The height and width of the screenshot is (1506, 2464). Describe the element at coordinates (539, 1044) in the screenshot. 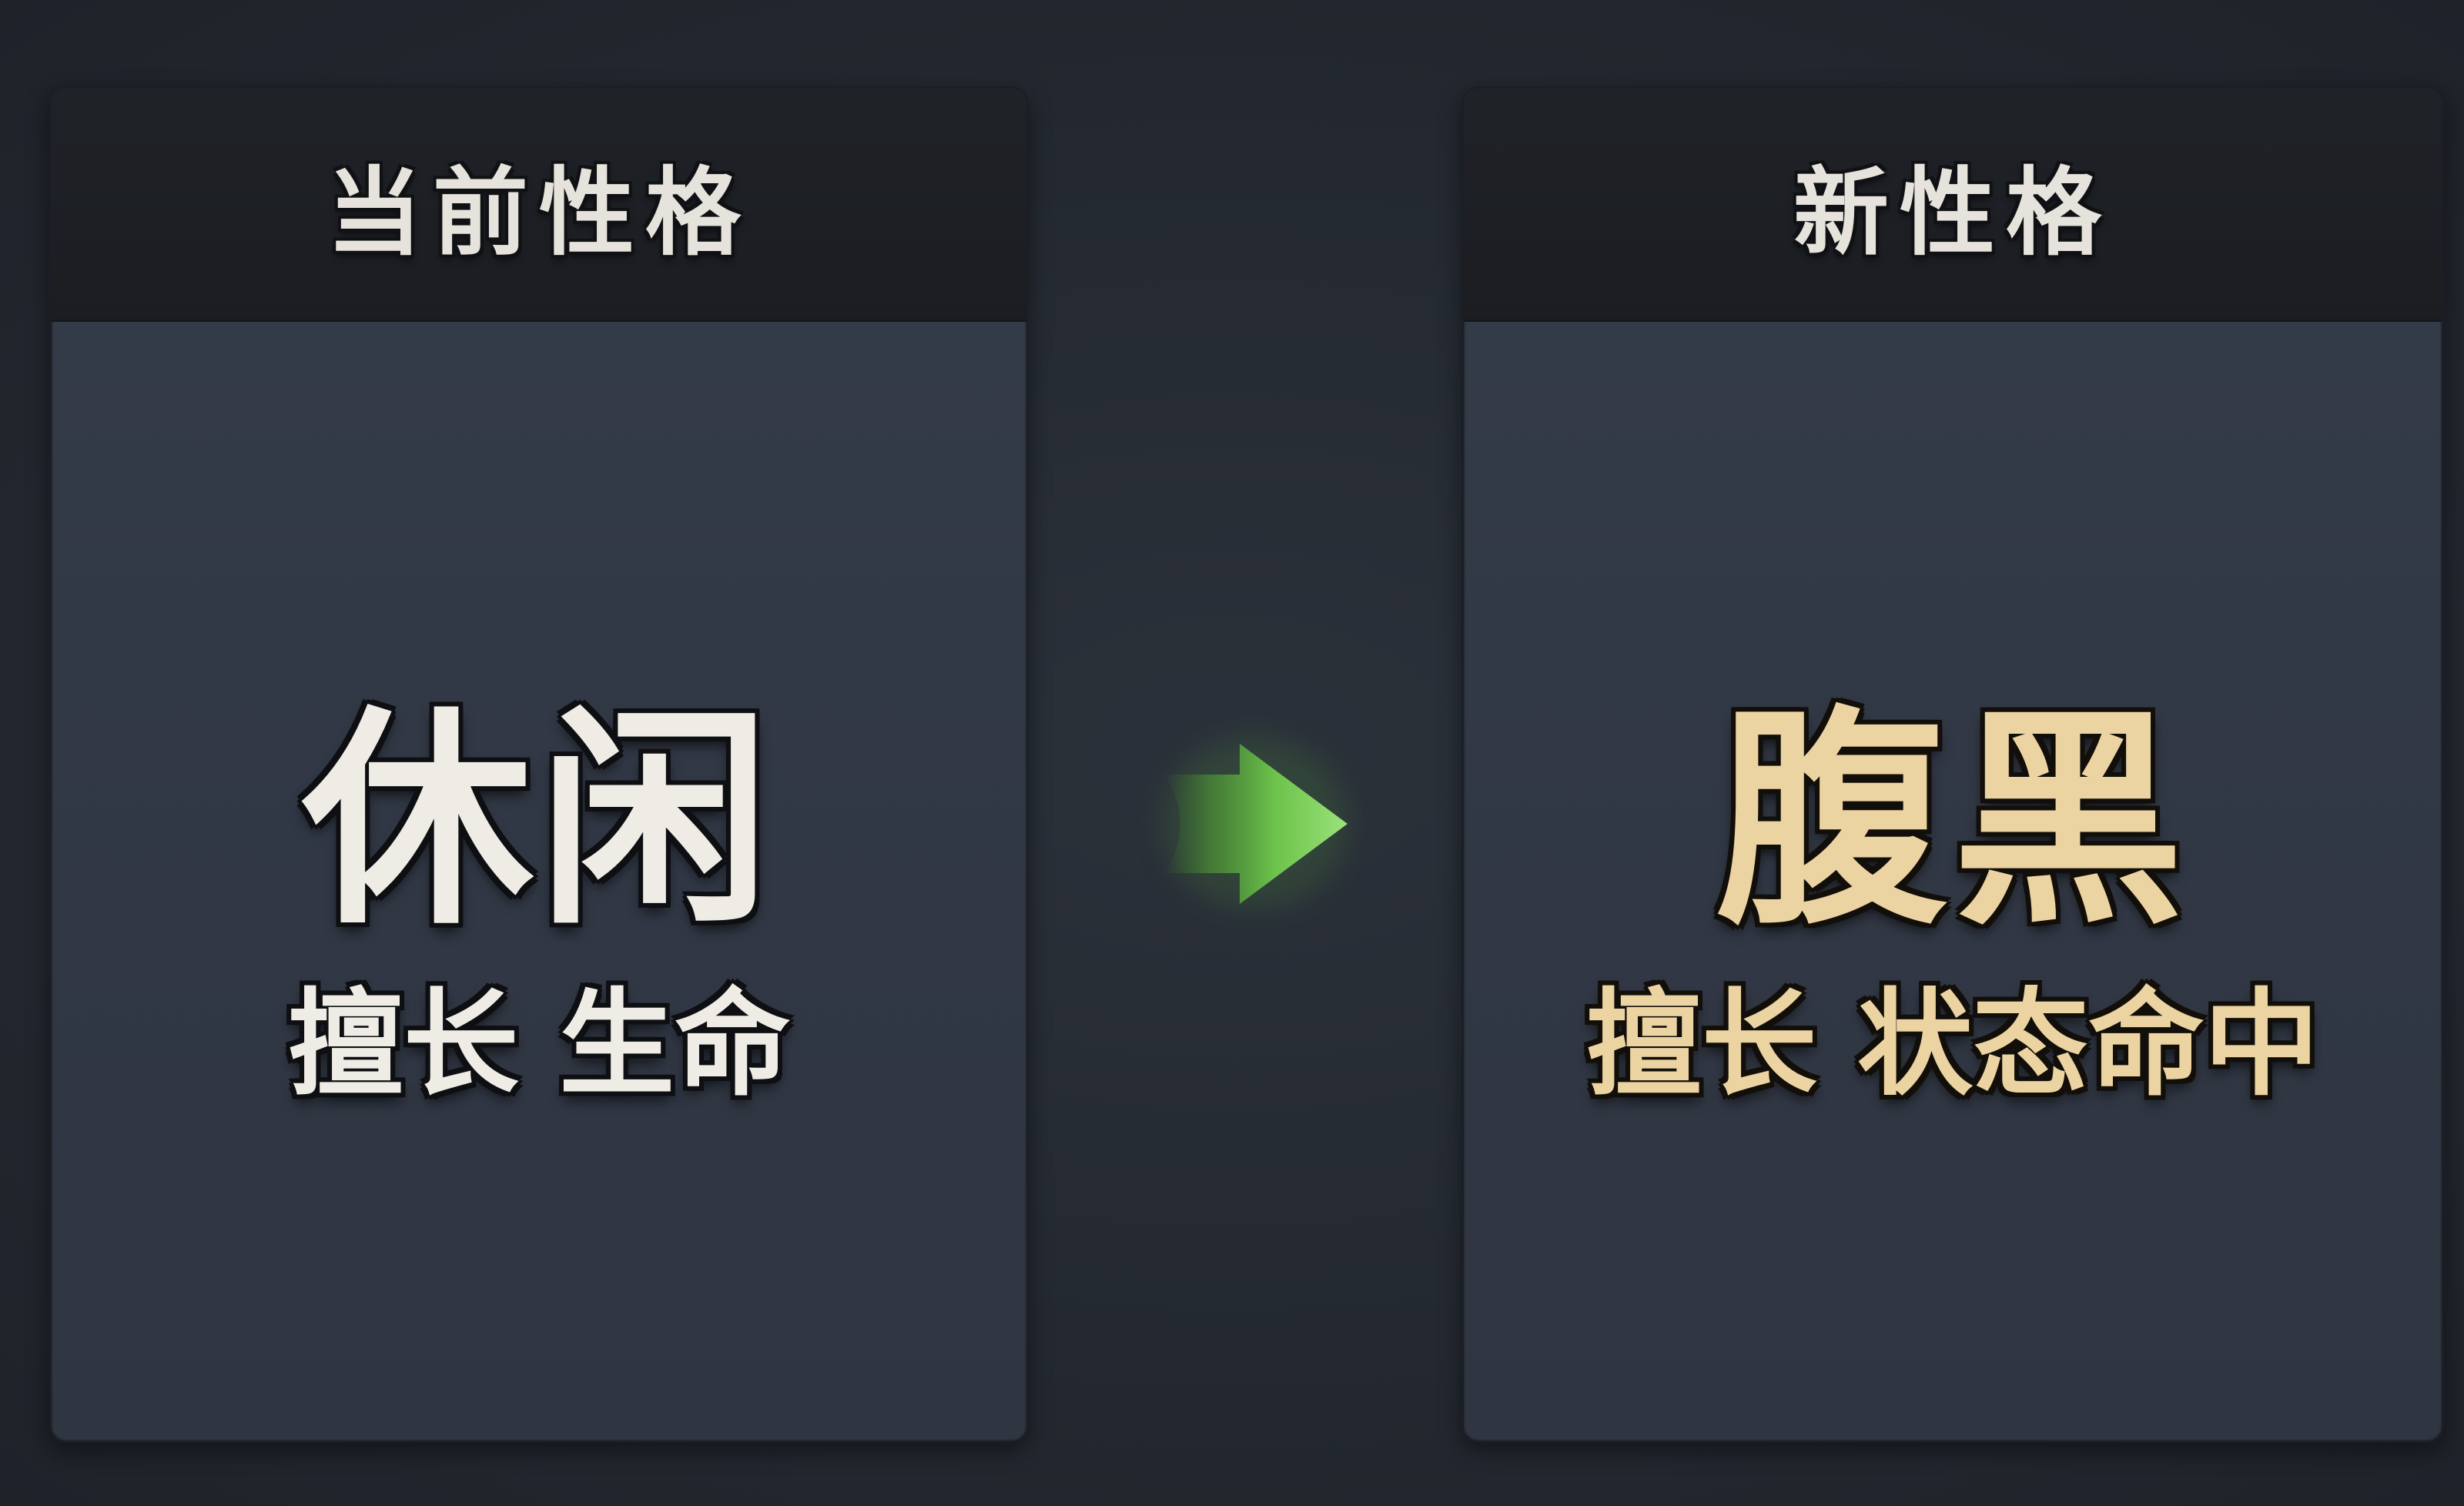

I see `current-personality-specialty: 擅长 生命` at that location.